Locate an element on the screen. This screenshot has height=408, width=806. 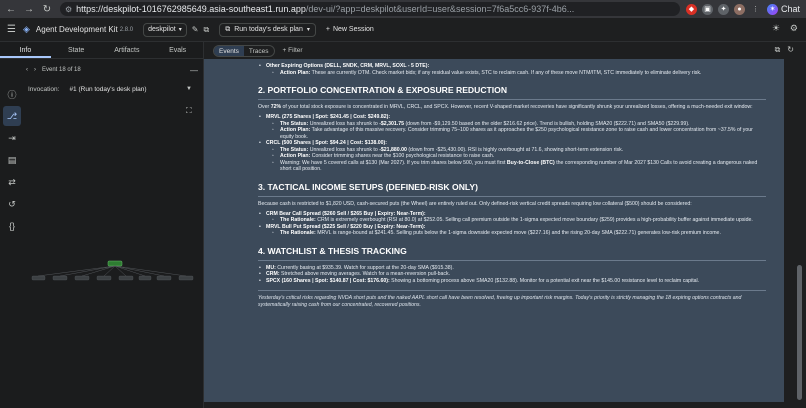
graph-edges is located at coordinates (112, 271).